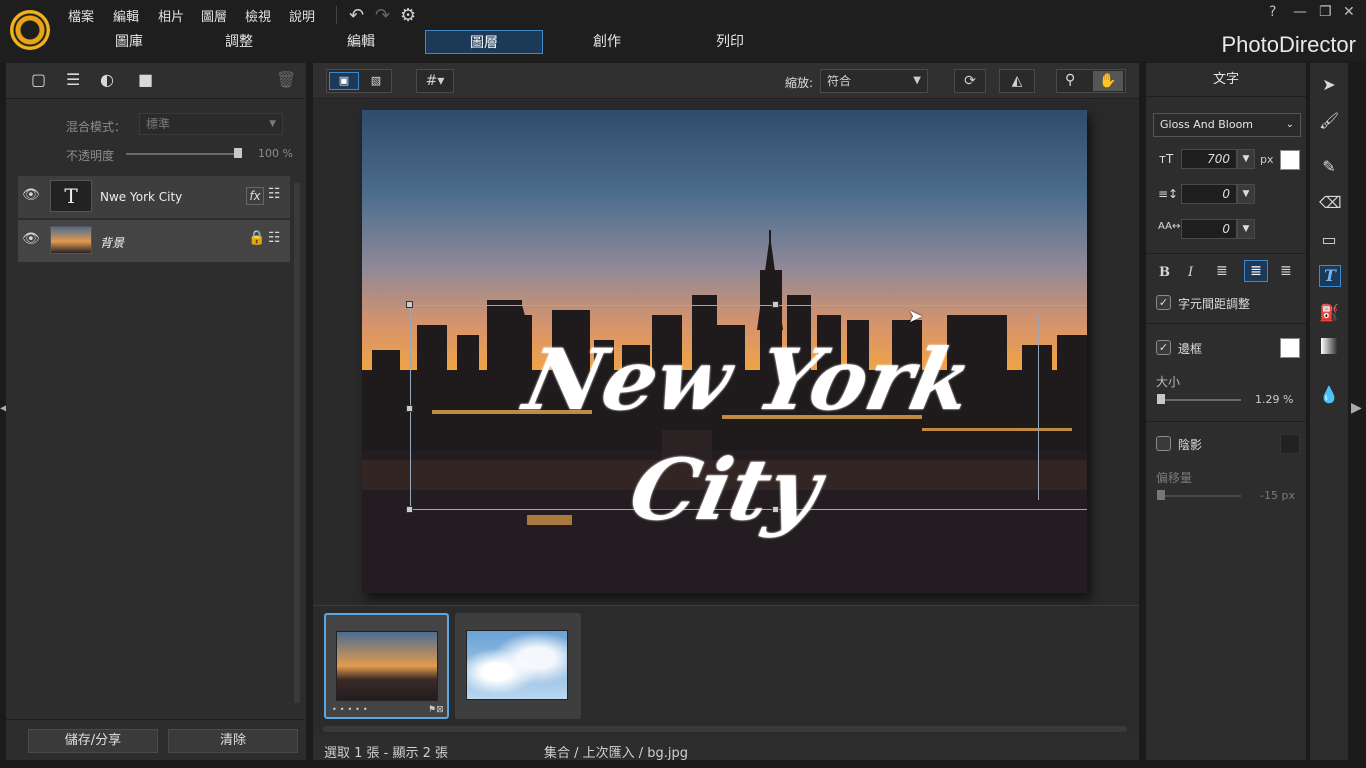  Describe the element at coordinates (145, 79) in the screenshot. I see `mask-icon: ■` at that location.